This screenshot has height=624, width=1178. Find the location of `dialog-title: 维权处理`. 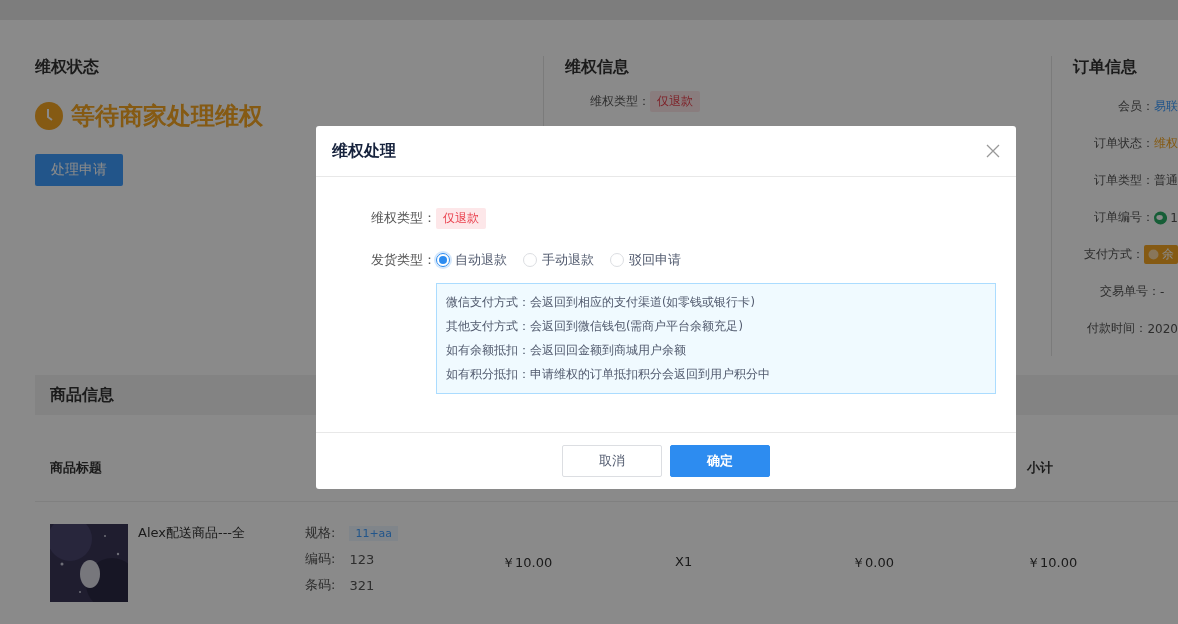

dialog-title: 维权处理 is located at coordinates (364, 151).